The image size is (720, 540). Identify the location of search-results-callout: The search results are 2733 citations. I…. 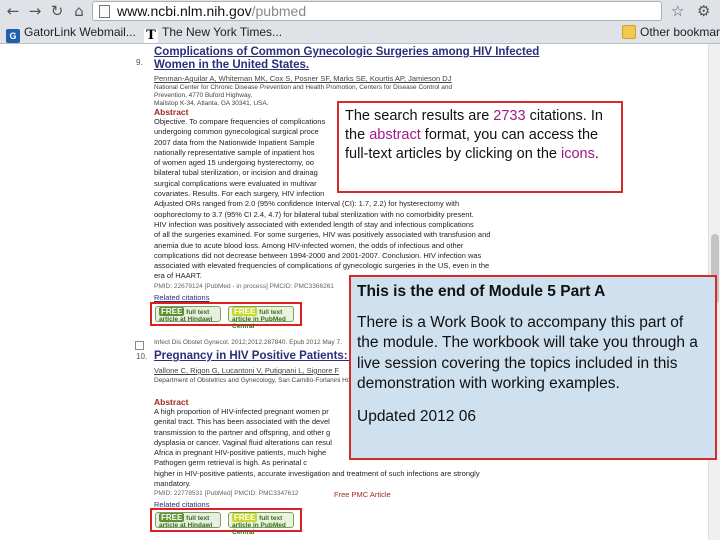
(480, 147).